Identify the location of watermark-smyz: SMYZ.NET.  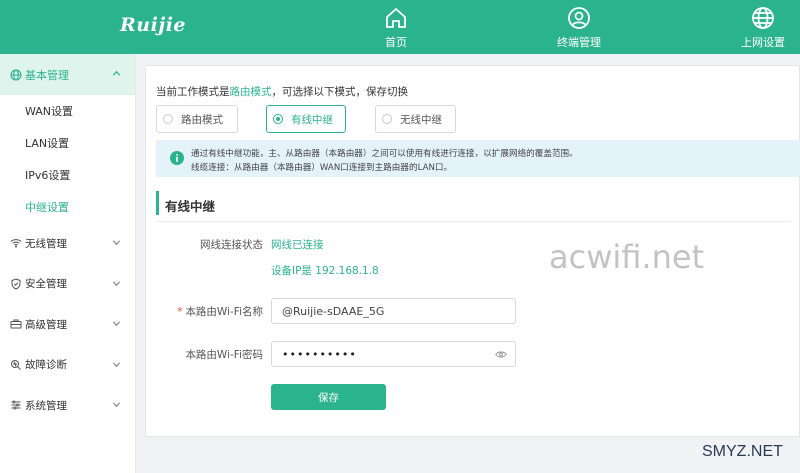
(742, 451).